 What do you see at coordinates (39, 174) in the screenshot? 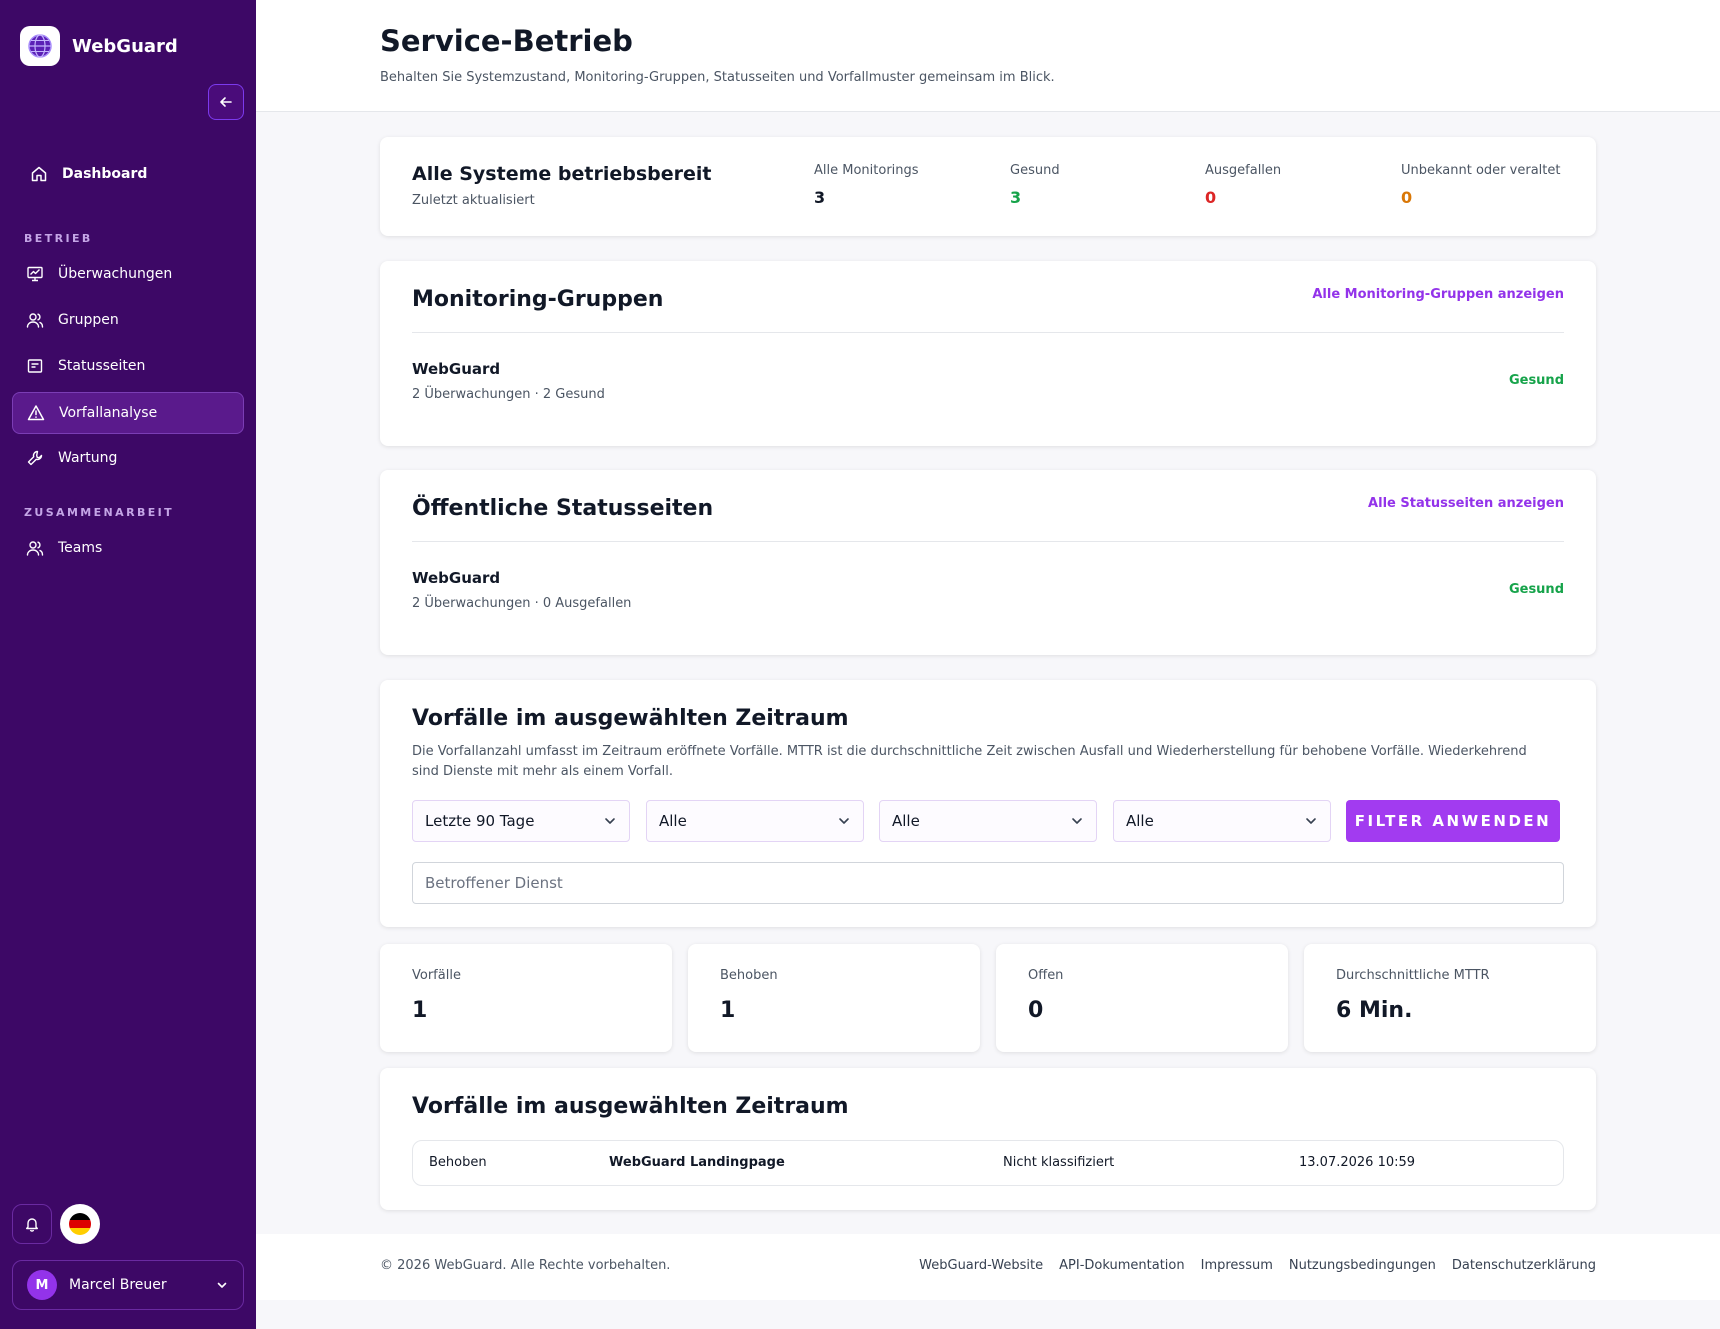
I see `home-icon` at bounding box center [39, 174].